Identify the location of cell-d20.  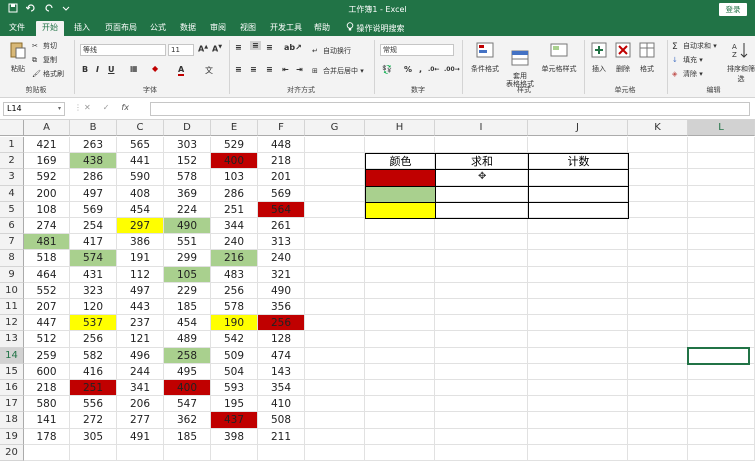
(187, 452).